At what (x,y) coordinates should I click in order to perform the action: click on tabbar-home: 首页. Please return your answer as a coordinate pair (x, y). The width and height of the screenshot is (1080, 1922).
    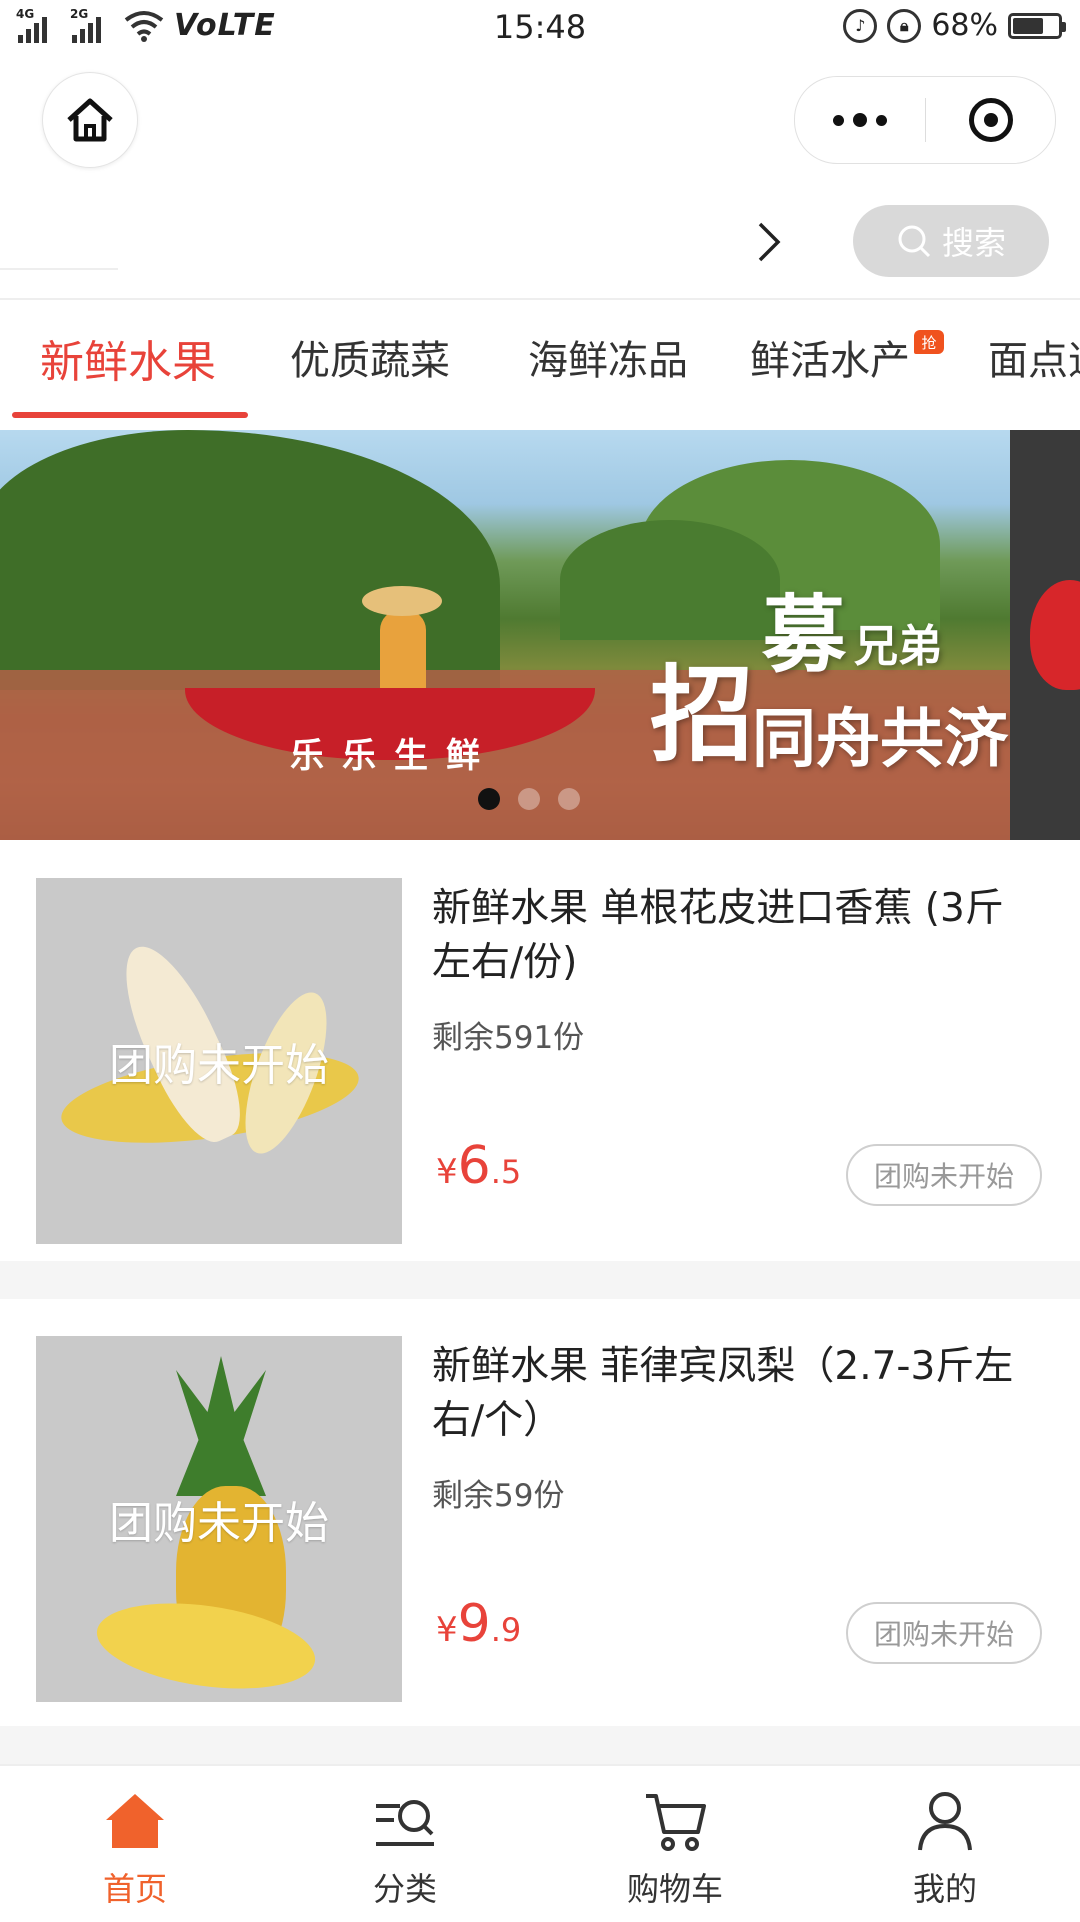
    Looking at the image, I should click on (135, 1844).